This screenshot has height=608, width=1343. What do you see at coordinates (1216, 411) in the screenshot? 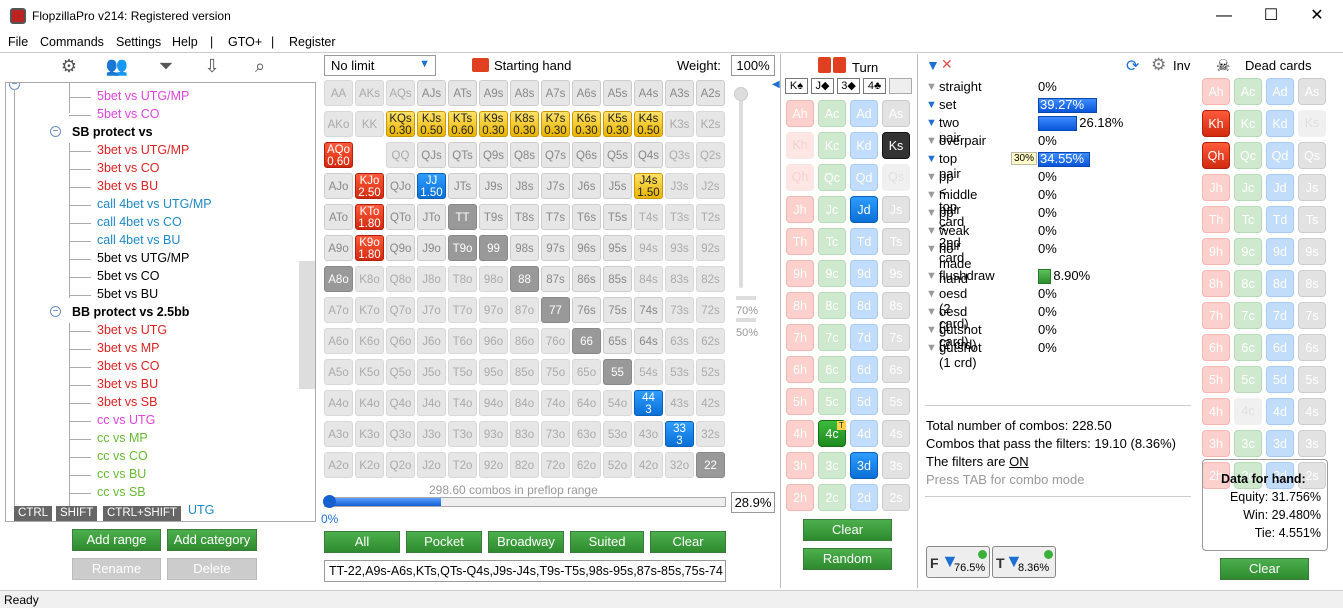
I see `card-4h: 4h` at bounding box center [1216, 411].